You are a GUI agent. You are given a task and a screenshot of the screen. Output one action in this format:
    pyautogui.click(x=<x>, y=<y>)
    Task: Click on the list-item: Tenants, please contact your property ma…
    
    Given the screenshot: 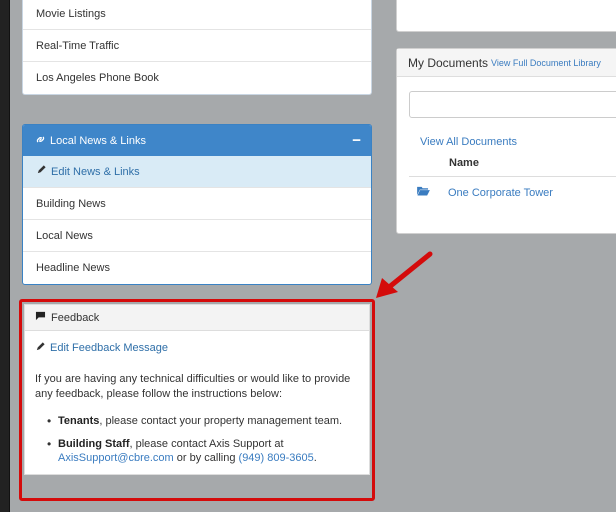 What is the action you would take?
    pyautogui.click(x=203, y=421)
    